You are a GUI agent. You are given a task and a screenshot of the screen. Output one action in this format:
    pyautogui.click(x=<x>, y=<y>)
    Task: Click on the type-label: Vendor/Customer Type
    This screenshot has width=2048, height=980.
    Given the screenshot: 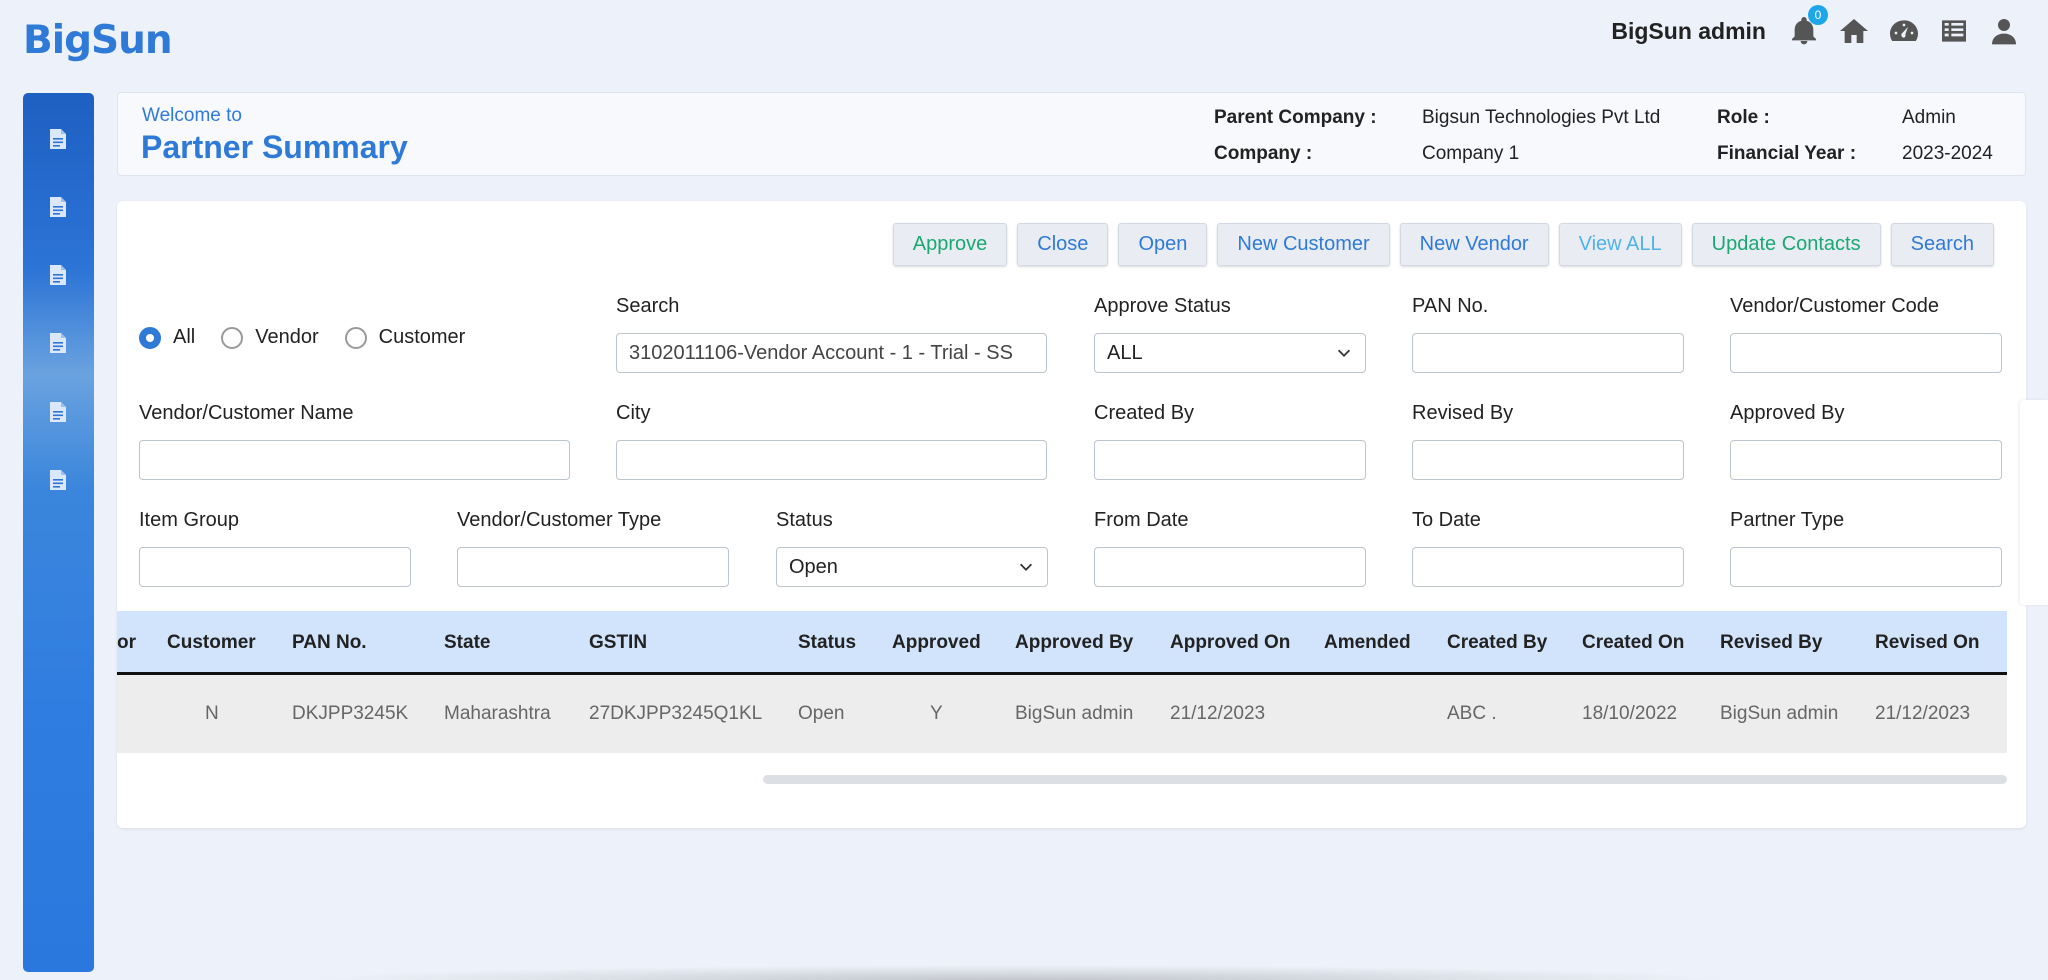 What is the action you would take?
    pyautogui.click(x=559, y=520)
    